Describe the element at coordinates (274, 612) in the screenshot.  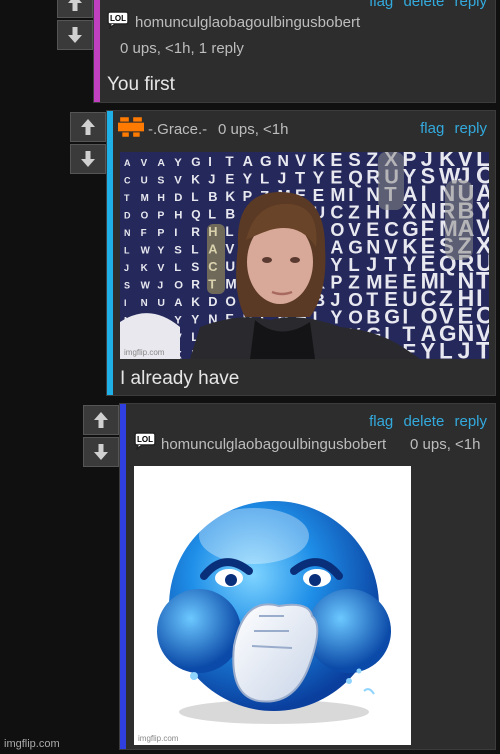
I see `blue-laughing-emoji-covering-mouth` at that location.